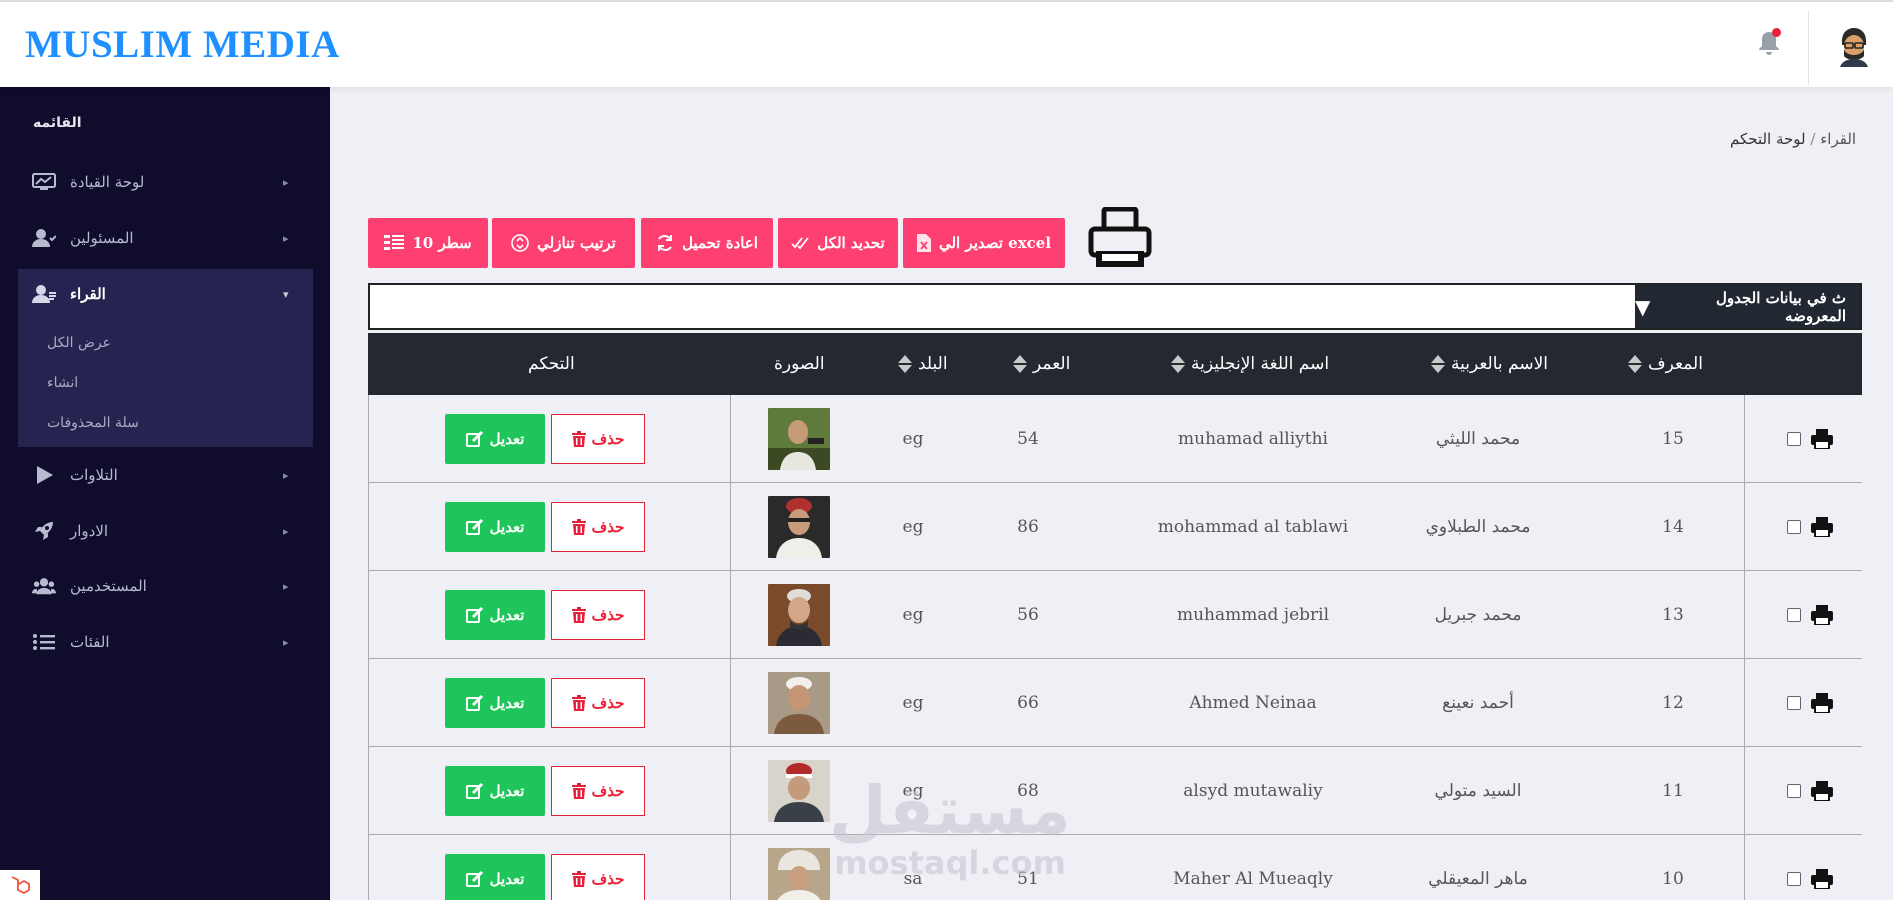 Image resolution: width=1893 pixels, height=900 pixels. I want to click on triangle-down-icon: ▼, so click(1643, 306).